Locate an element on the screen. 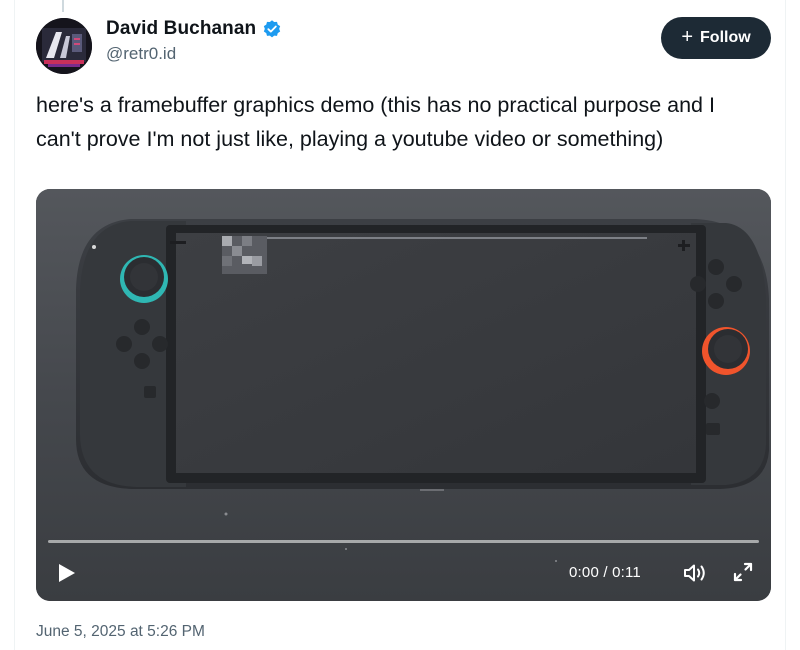 Image resolution: width=800 pixels, height=650 pixels. avatar is located at coordinates (64, 46).